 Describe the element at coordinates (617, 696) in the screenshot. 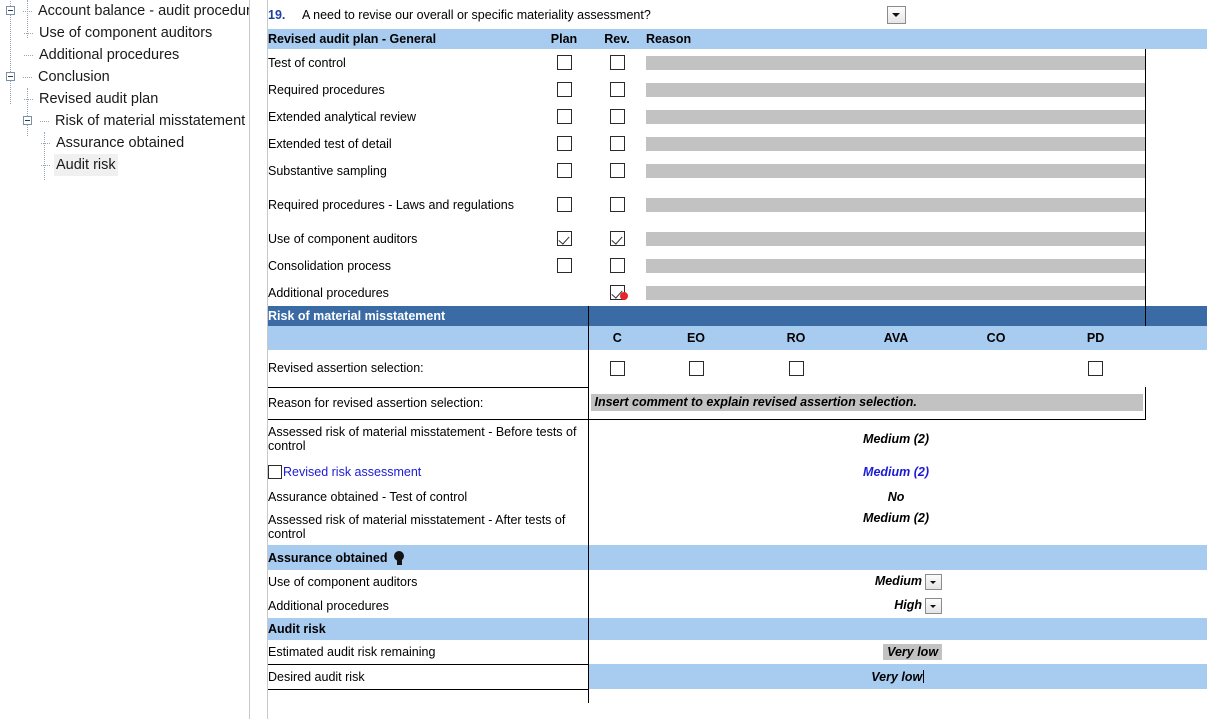

I see `partial-cell-C` at that location.